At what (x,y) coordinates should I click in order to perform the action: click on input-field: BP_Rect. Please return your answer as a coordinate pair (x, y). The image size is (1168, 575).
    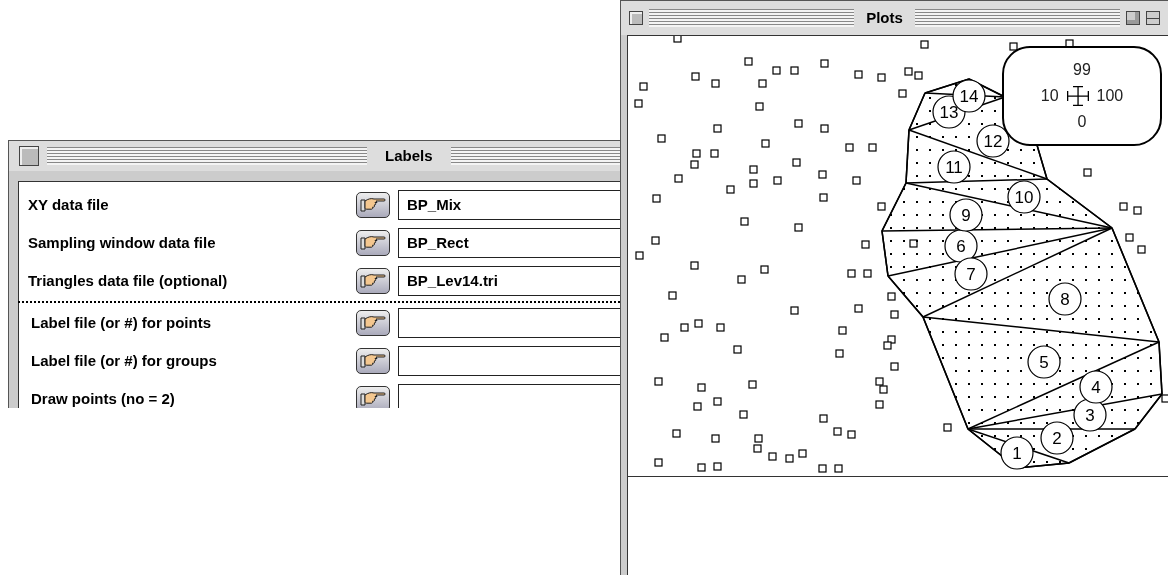
    Looking at the image, I should click on (509, 243).